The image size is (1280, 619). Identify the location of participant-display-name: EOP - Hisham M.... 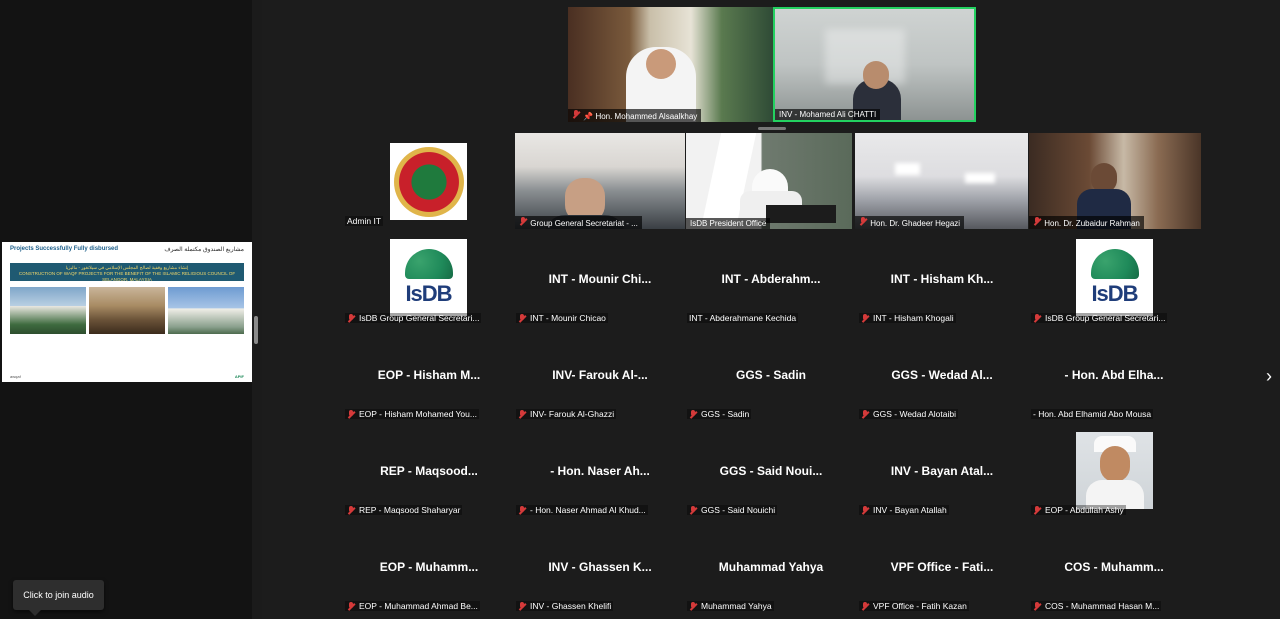
(429, 375).